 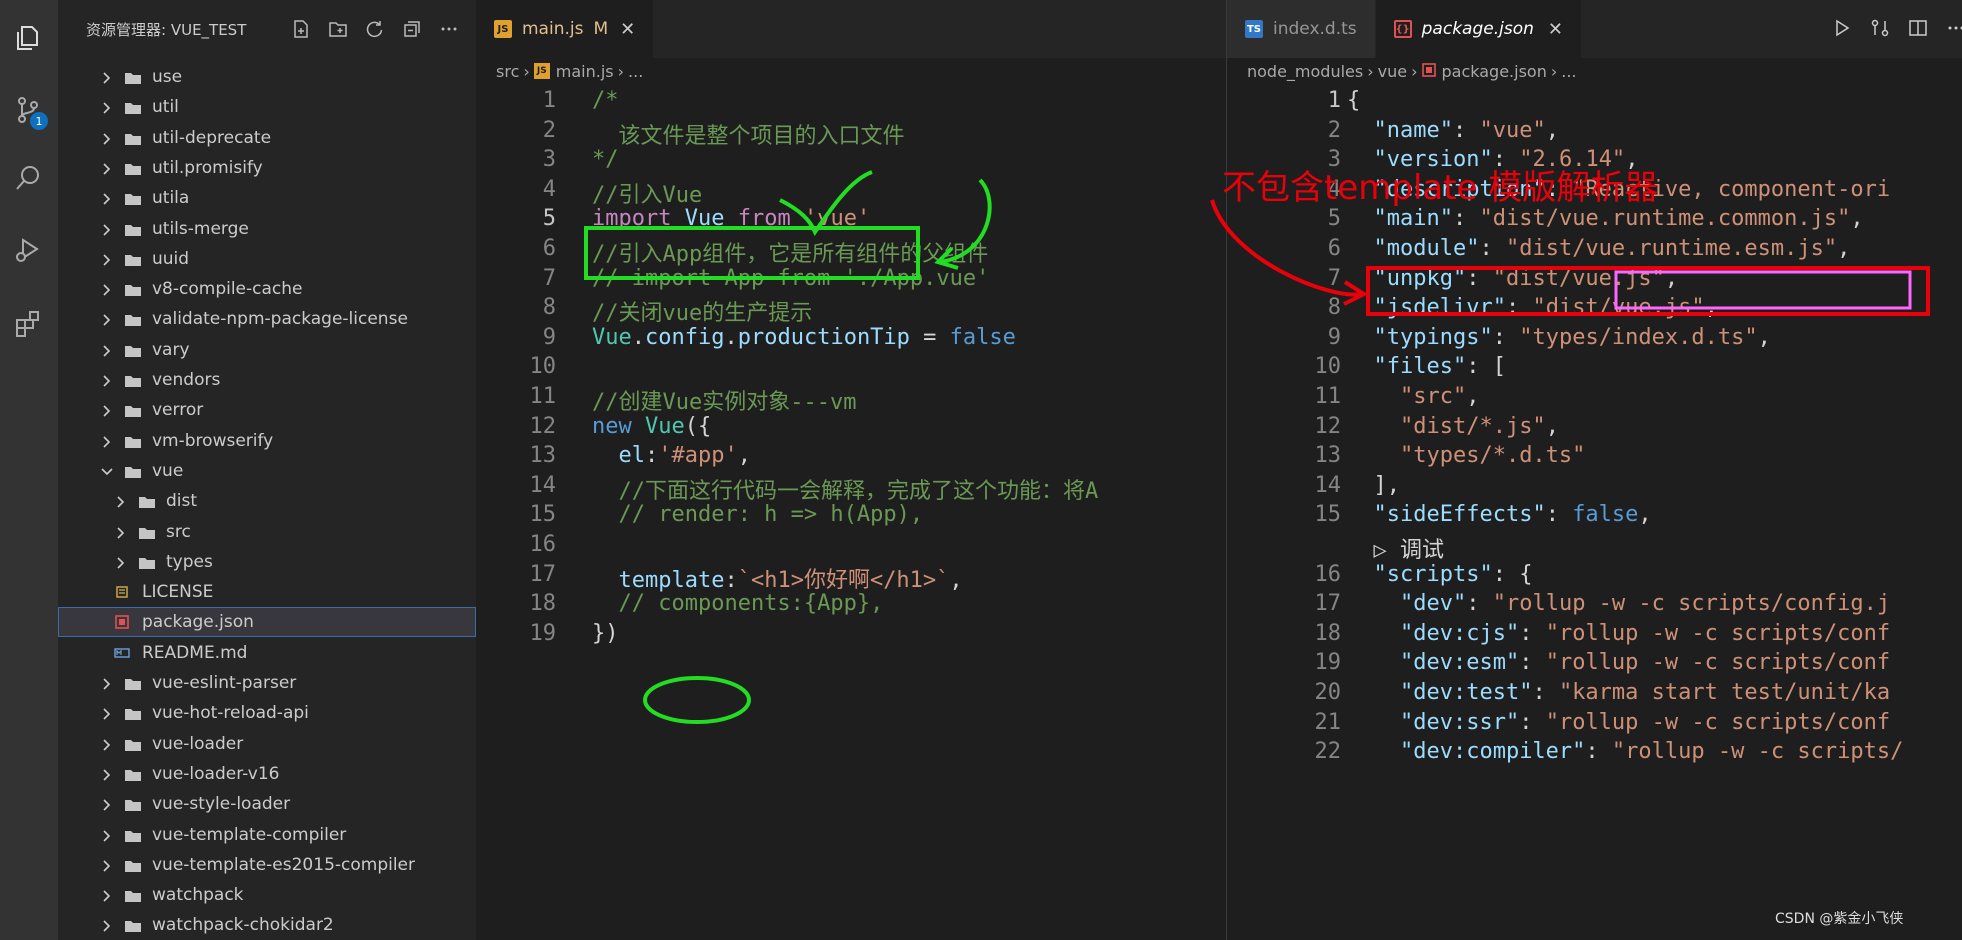 I want to click on tree-folder: vue-template-es2015-compiler, so click(x=267, y=865).